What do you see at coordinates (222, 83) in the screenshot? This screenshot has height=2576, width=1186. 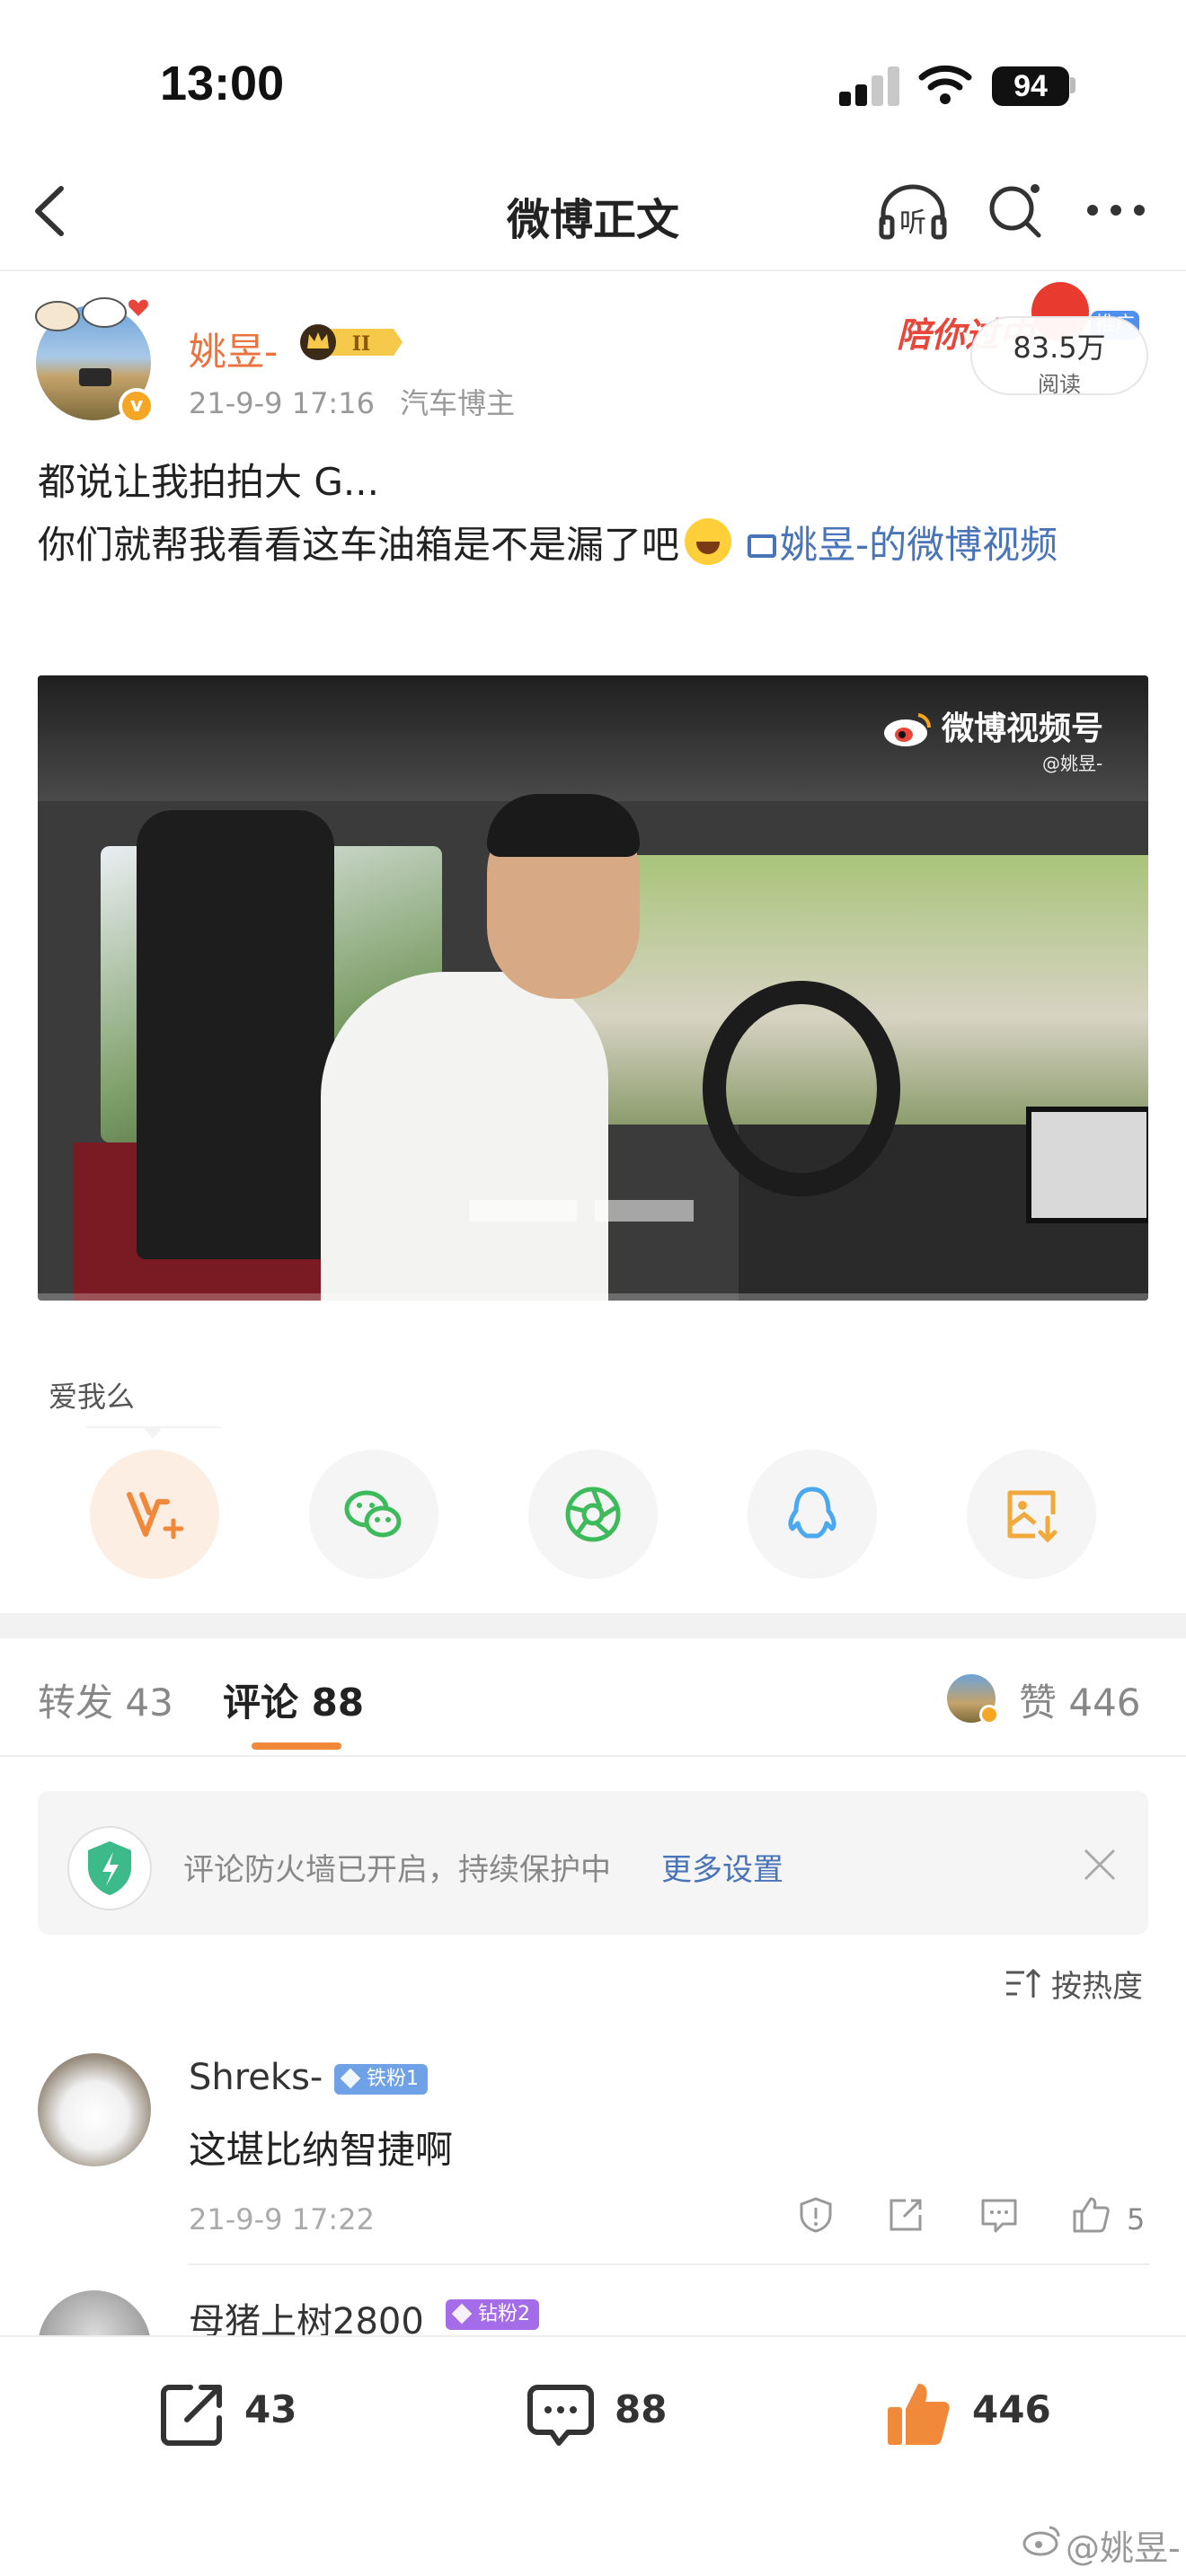 I see `status-time: 13:00` at bounding box center [222, 83].